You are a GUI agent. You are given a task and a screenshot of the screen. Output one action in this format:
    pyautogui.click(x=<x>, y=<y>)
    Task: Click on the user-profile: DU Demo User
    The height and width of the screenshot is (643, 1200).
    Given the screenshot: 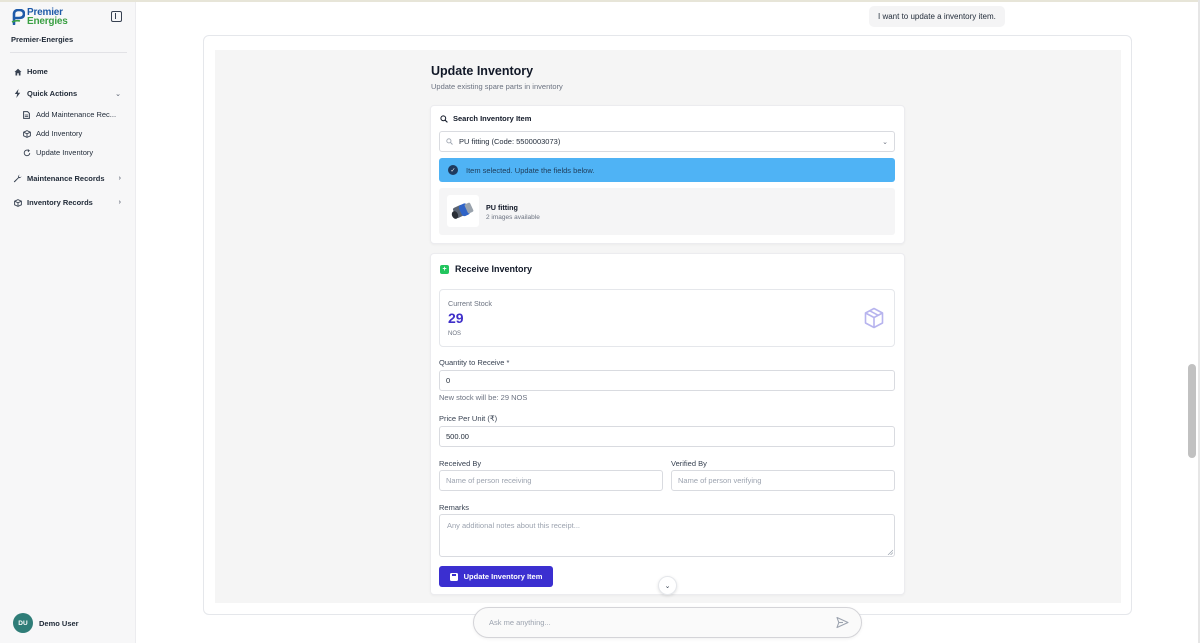 What is the action you would take?
    pyautogui.click(x=46, y=623)
    